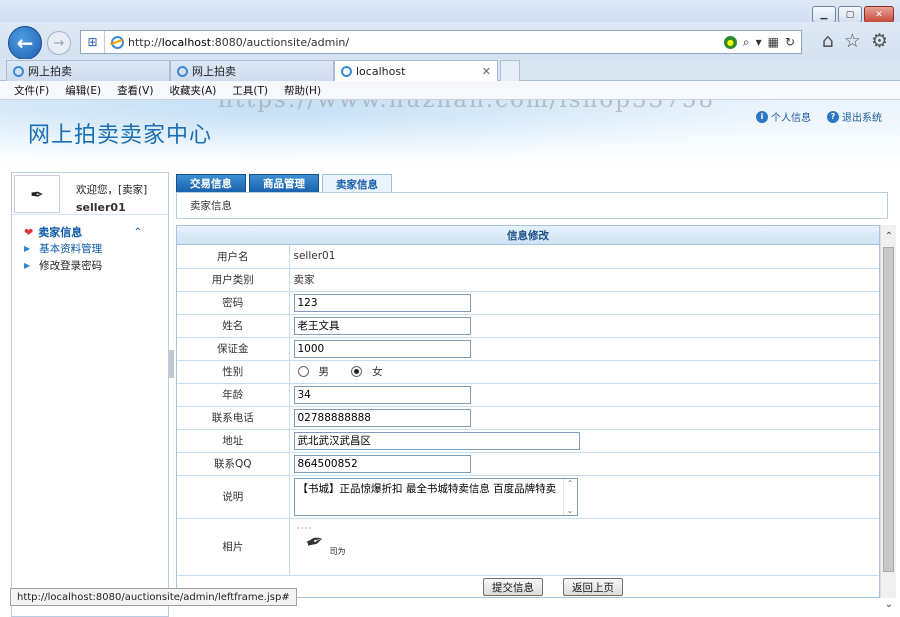 The height and width of the screenshot is (617, 900). Describe the element at coordinates (570, 483) in the screenshot. I see `chevron-up-icon: ⌃` at that location.